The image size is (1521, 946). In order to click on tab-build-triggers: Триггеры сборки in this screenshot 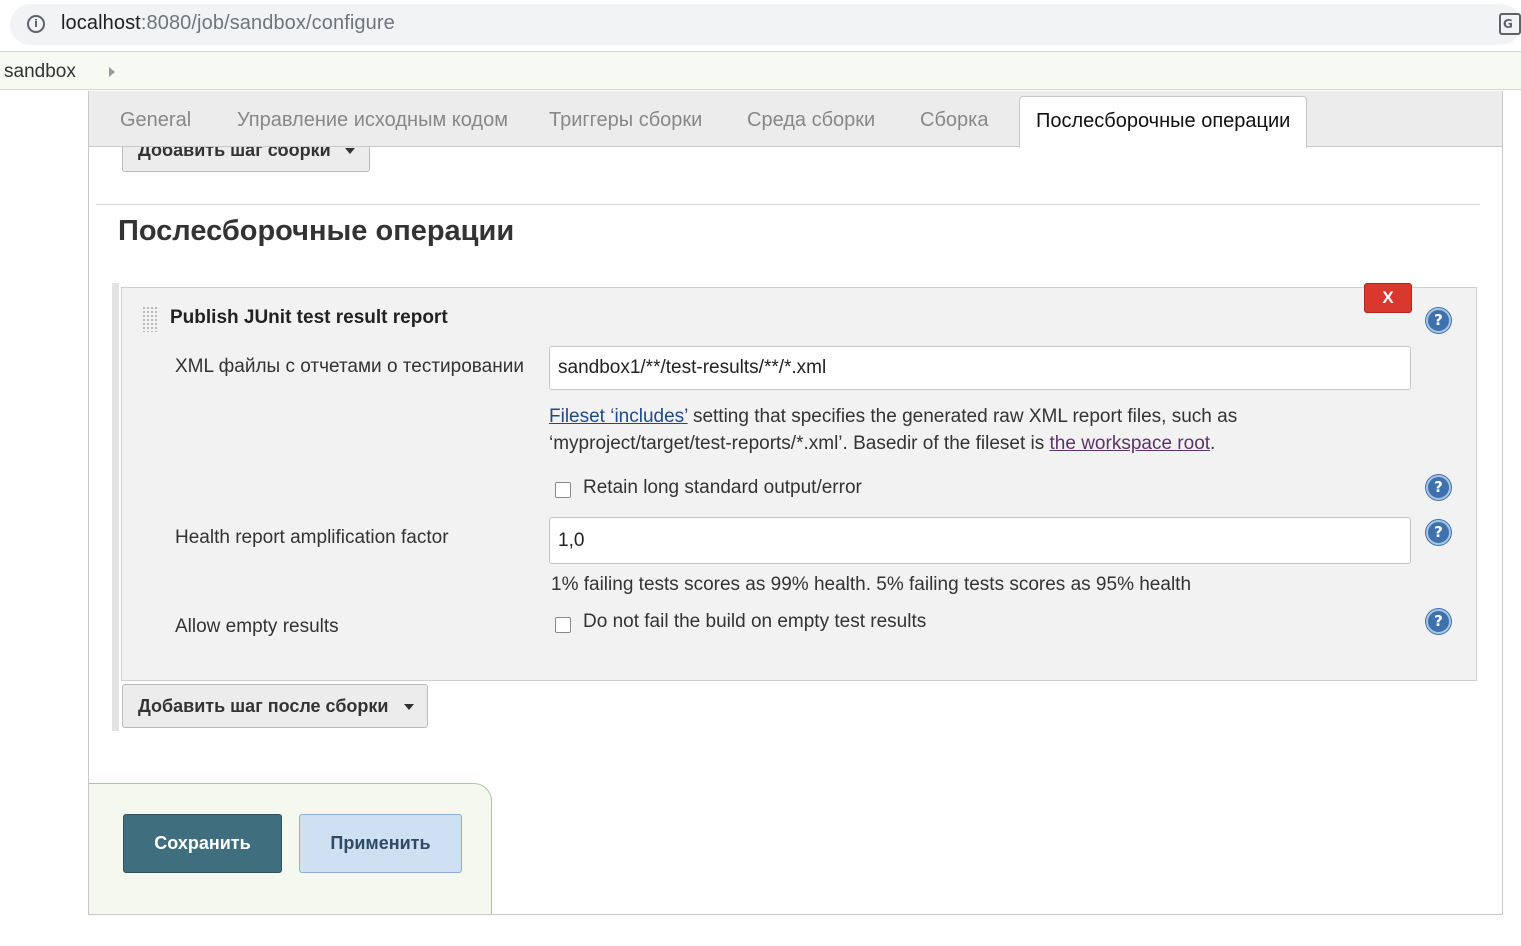, I will do `click(625, 120)`.